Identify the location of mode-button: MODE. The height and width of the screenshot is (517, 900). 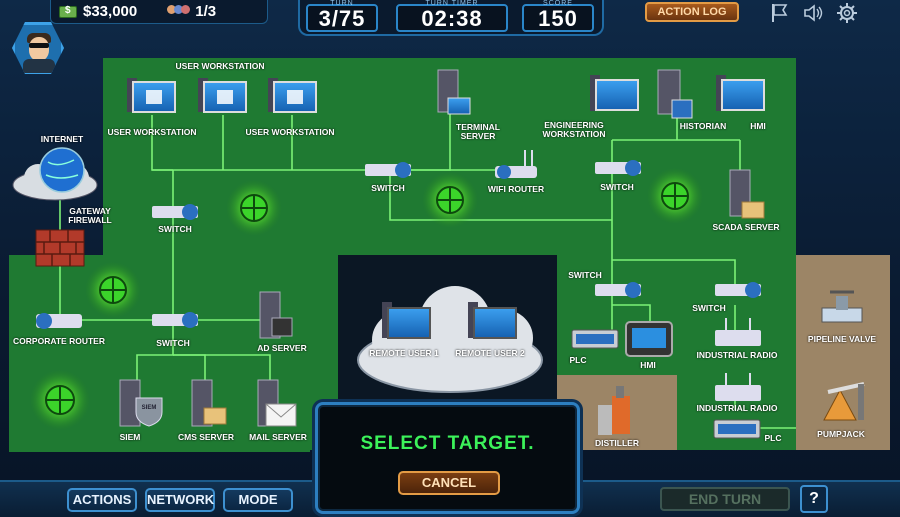
(258, 500).